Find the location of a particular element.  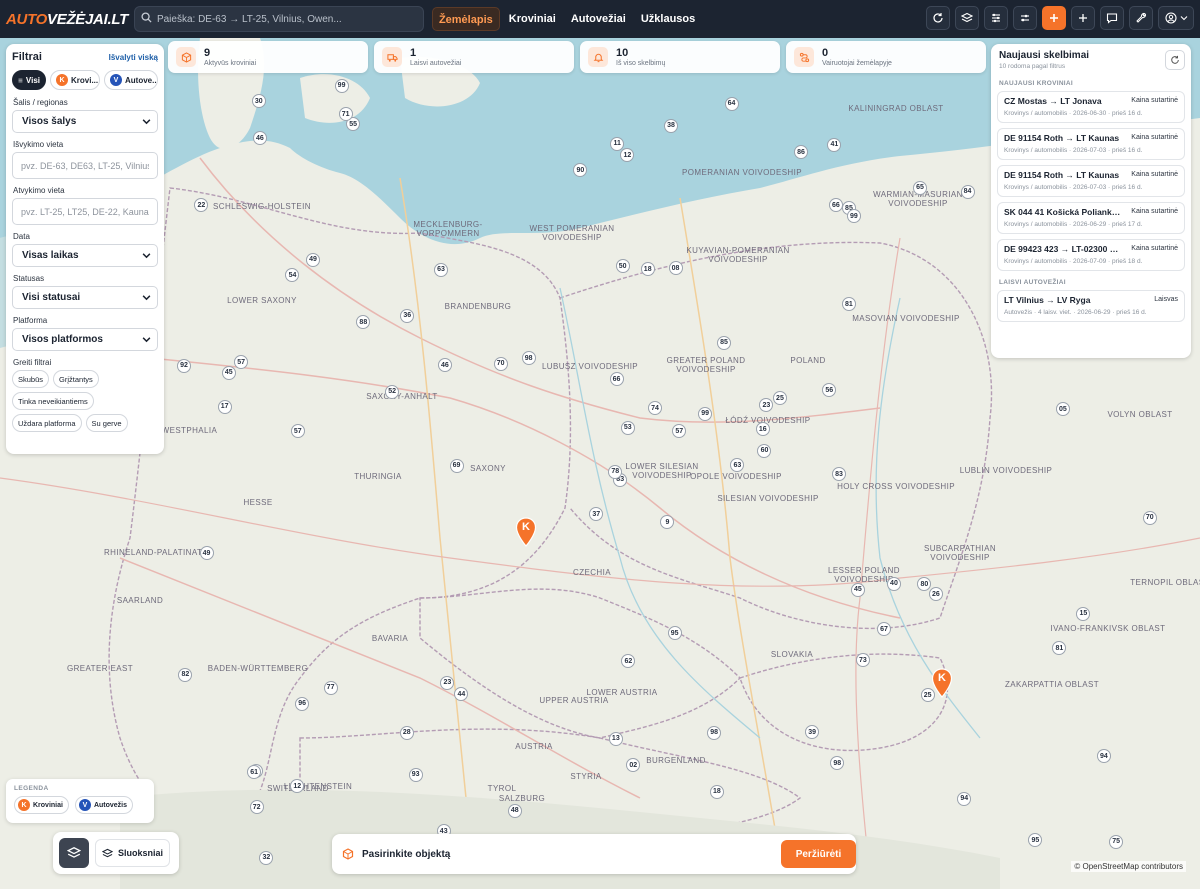

layers-icon-button is located at coordinates (74, 853).